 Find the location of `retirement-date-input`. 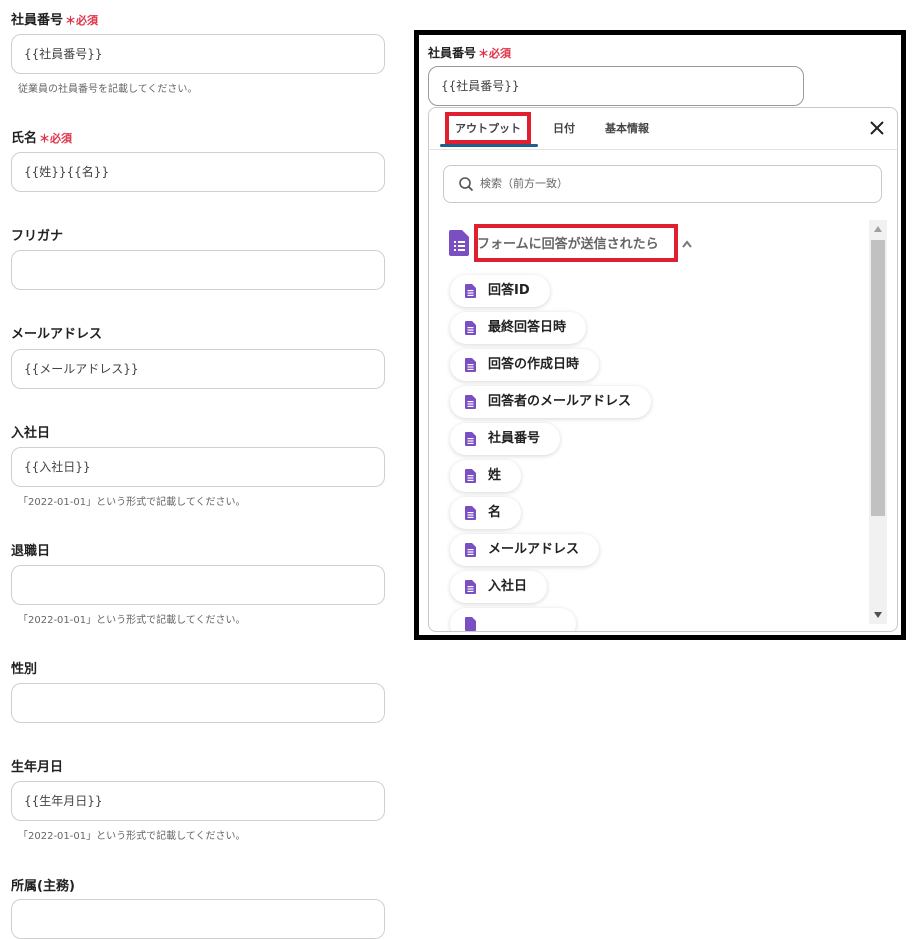

retirement-date-input is located at coordinates (198, 585).